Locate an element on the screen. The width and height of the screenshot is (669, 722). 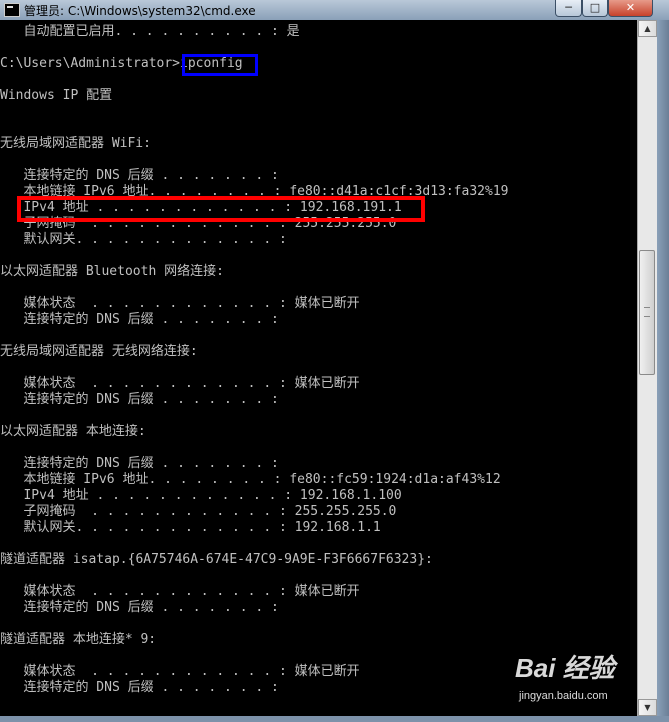
console-line: 无线局域网适配器 WiFi: is located at coordinates (75, 143).